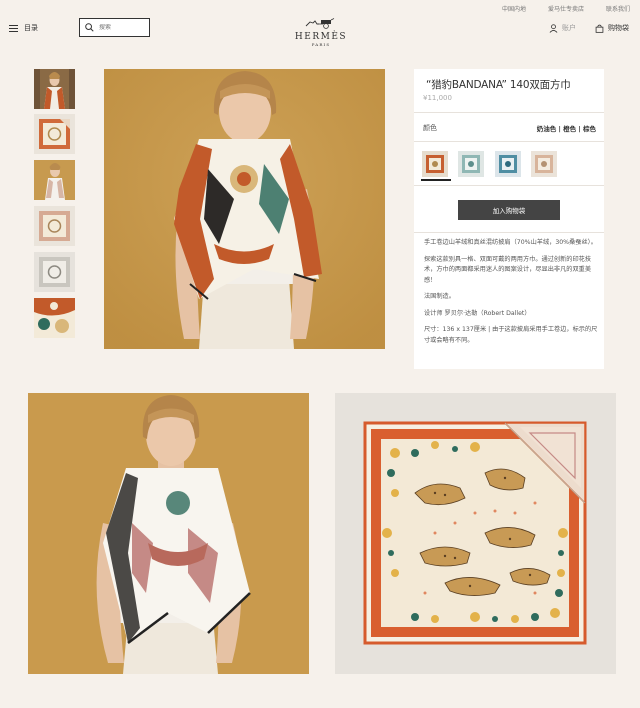  Describe the element at coordinates (510, 242) in the screenshot. I see `description-material: 手工卷边山羊绒和真丝混纺披肩（70%山羊绒，30%桑蚕丝）。` at that location.